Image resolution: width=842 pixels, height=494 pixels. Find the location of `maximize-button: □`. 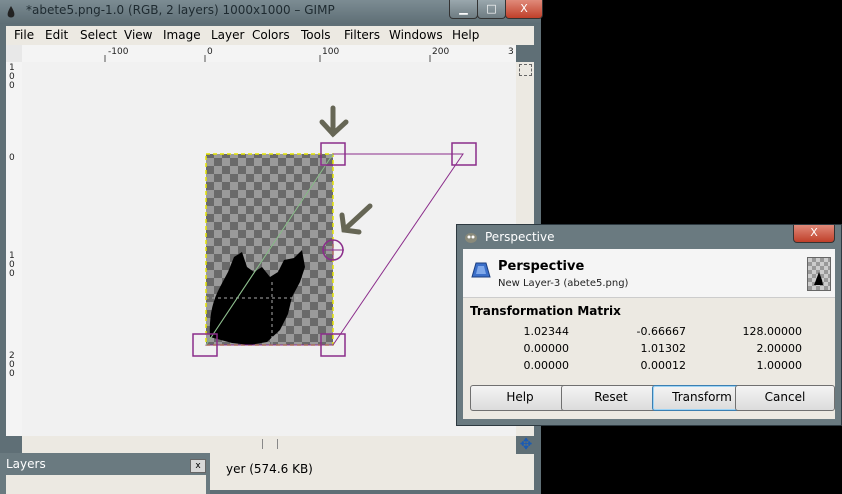

maximize-button: □ is located at coordinates (491, 9).